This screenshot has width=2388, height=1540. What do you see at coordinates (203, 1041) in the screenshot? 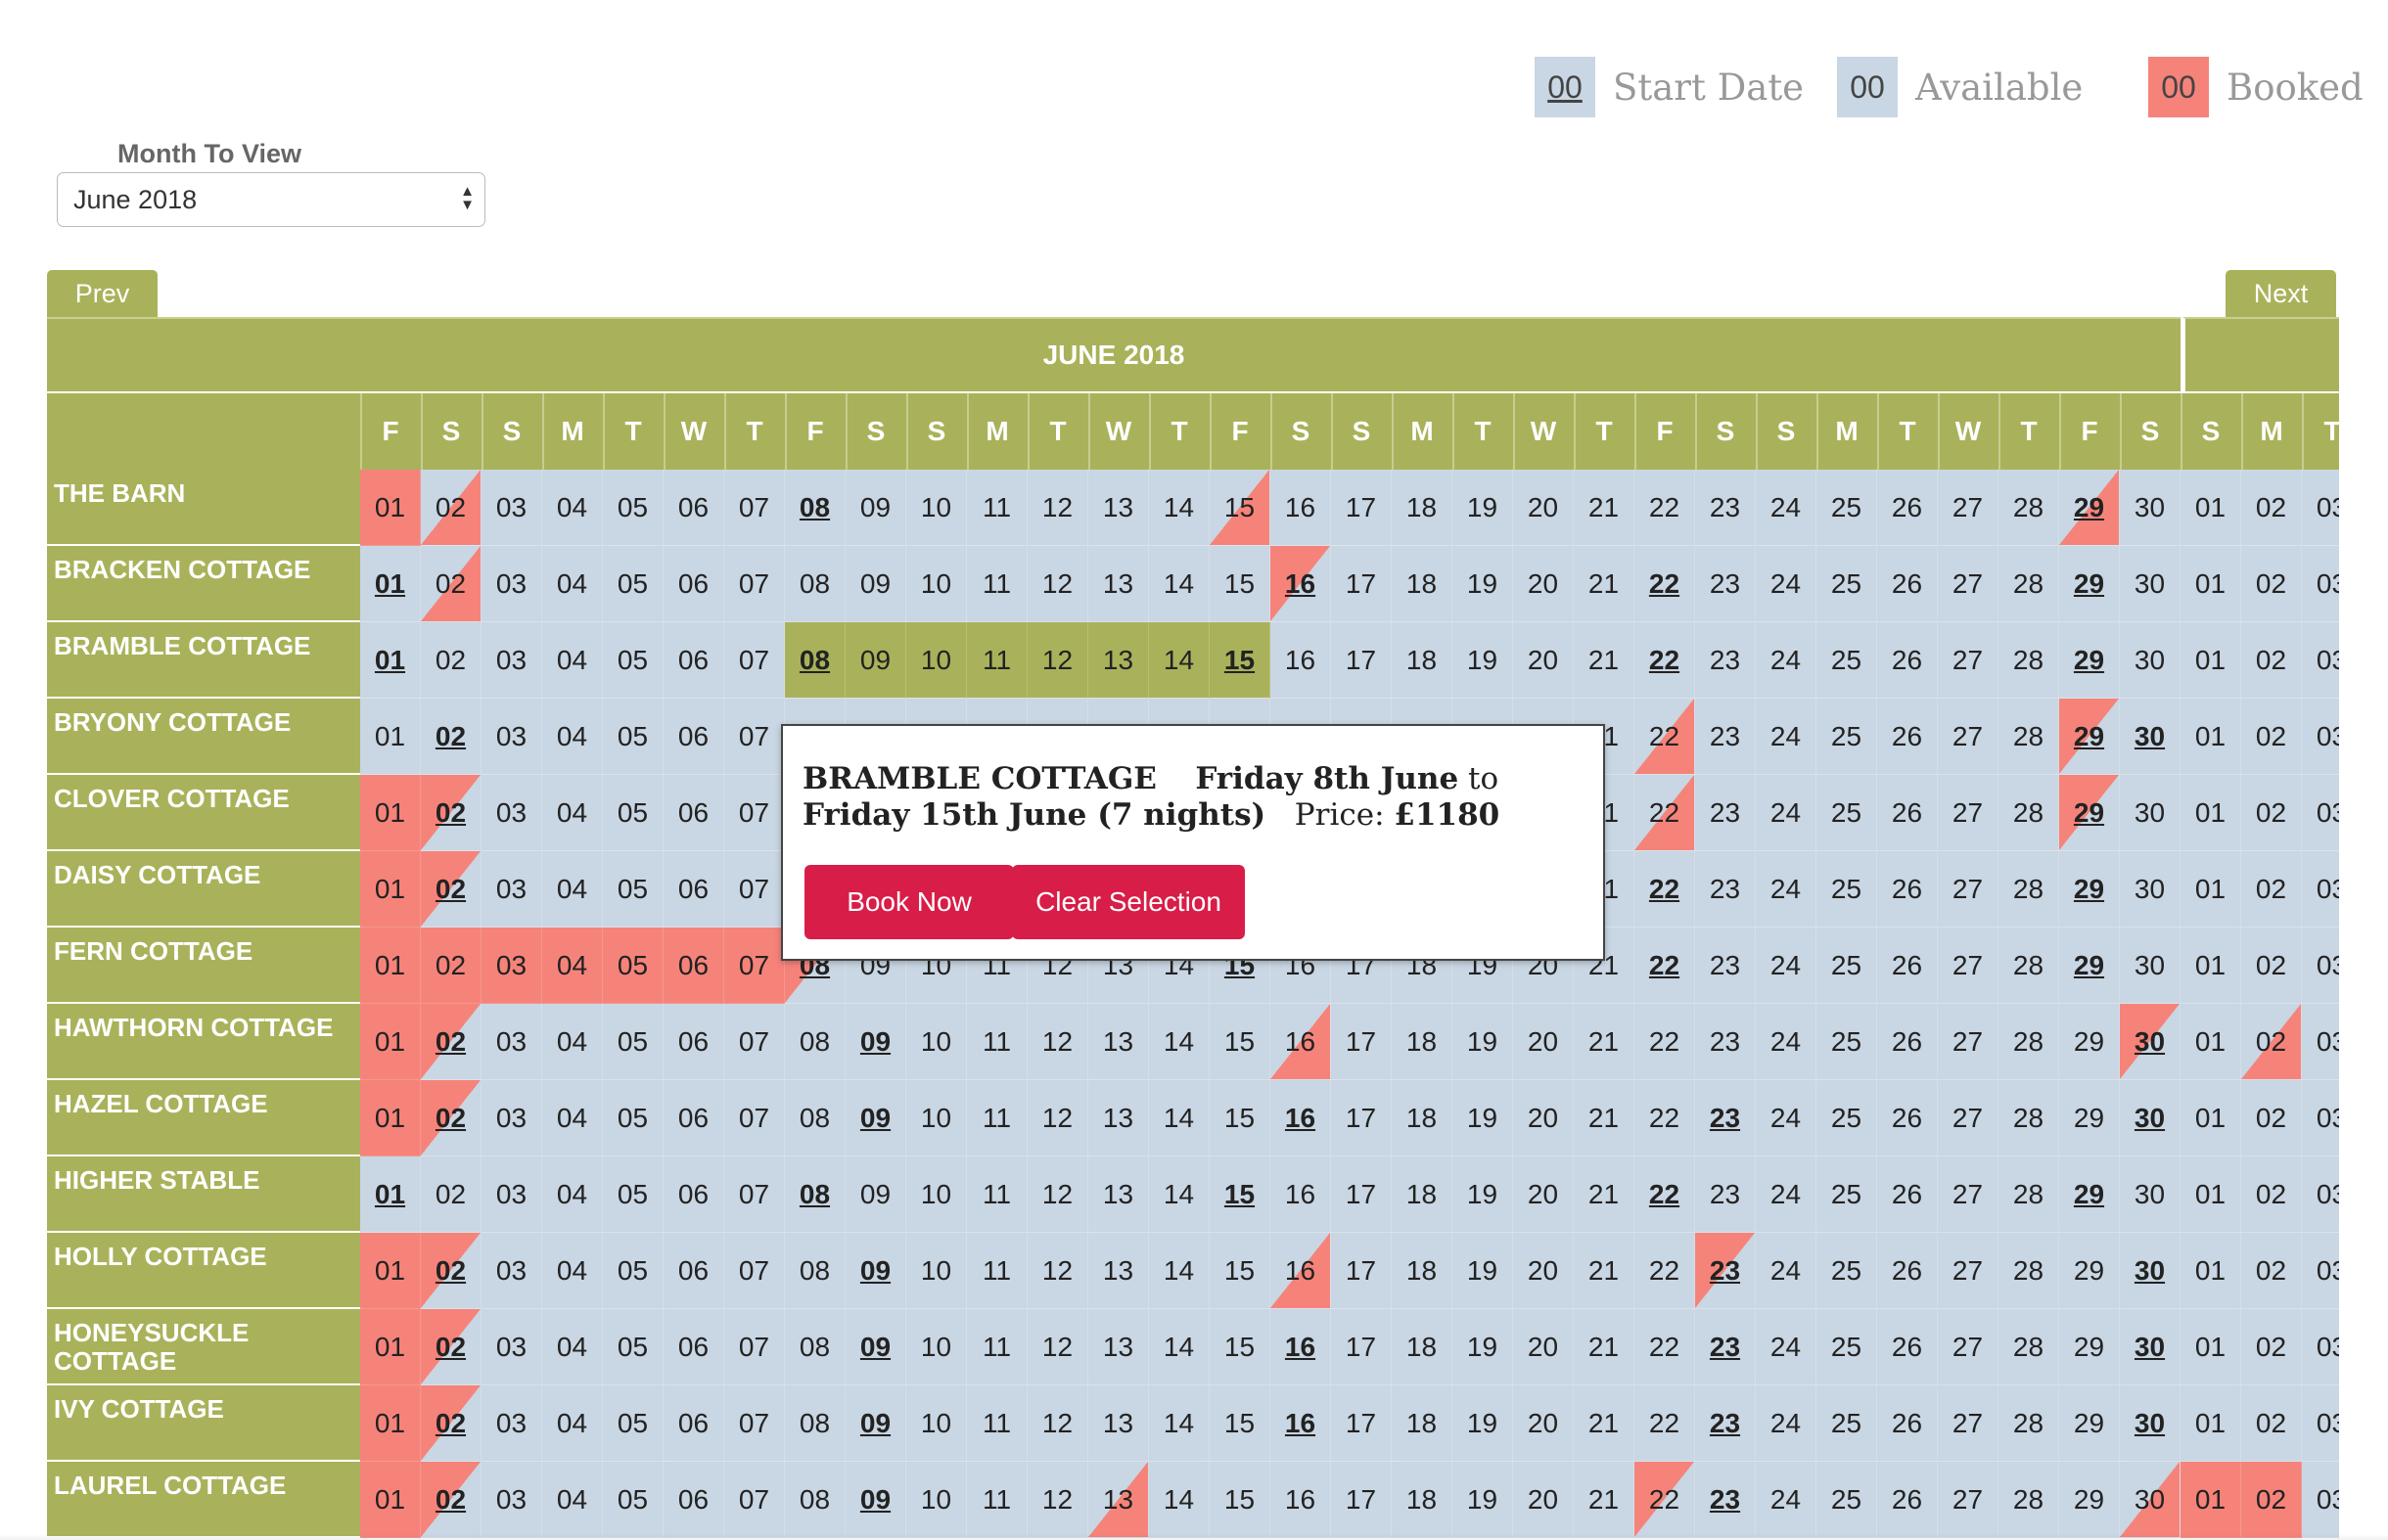
I see `property-name: HAWTHORN COTTAGE` at bounding box center [203, 1041].